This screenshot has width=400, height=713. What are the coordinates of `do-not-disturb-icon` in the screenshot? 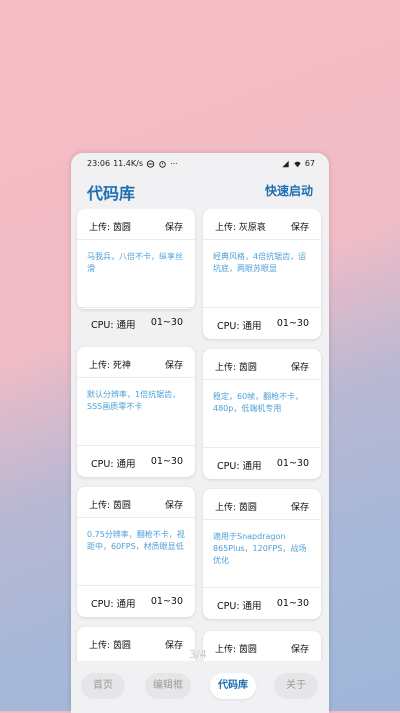 It's located at (150, 163).